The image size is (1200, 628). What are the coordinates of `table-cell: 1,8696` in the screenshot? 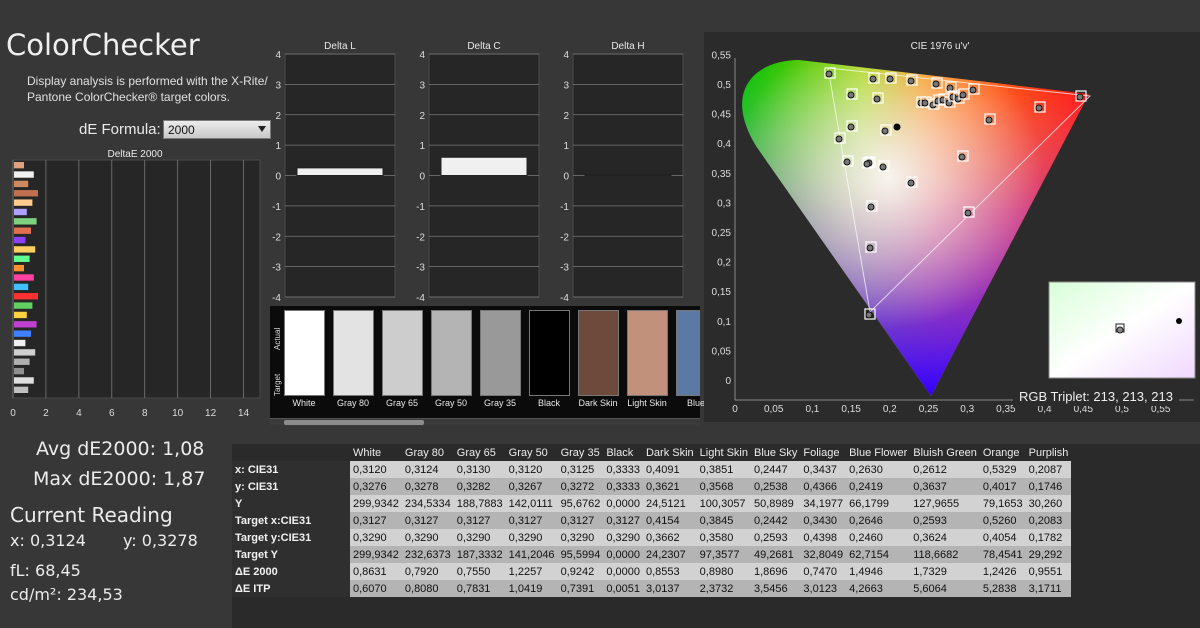 It's located at (775, 571).